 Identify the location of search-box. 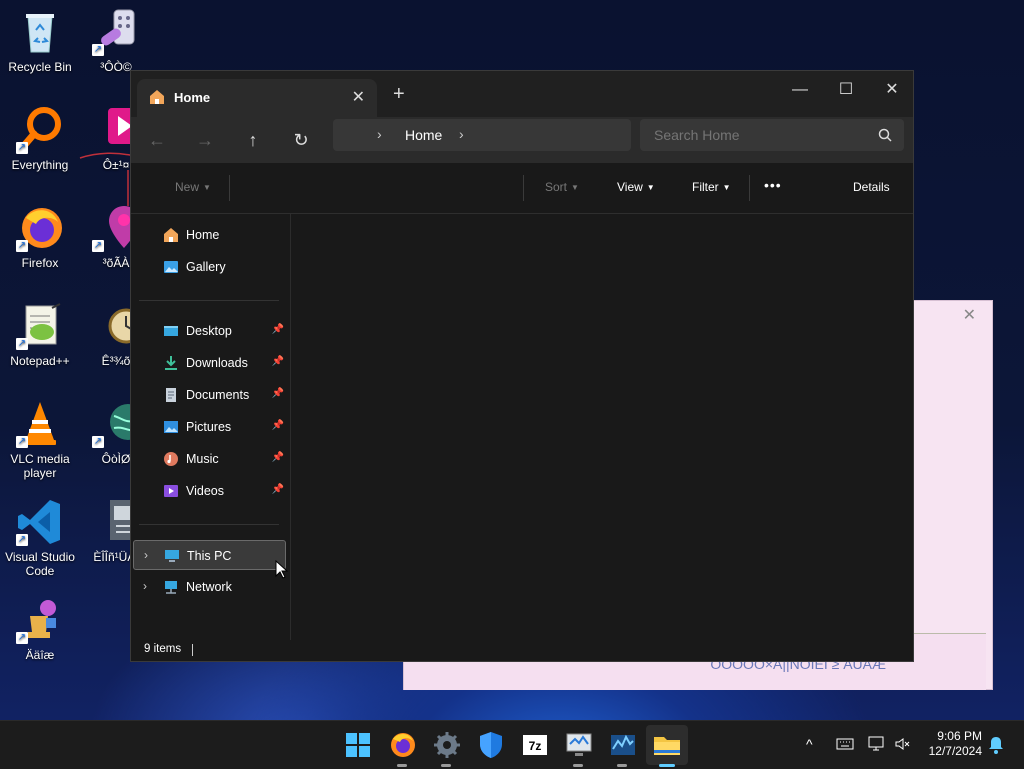
(772, 135).